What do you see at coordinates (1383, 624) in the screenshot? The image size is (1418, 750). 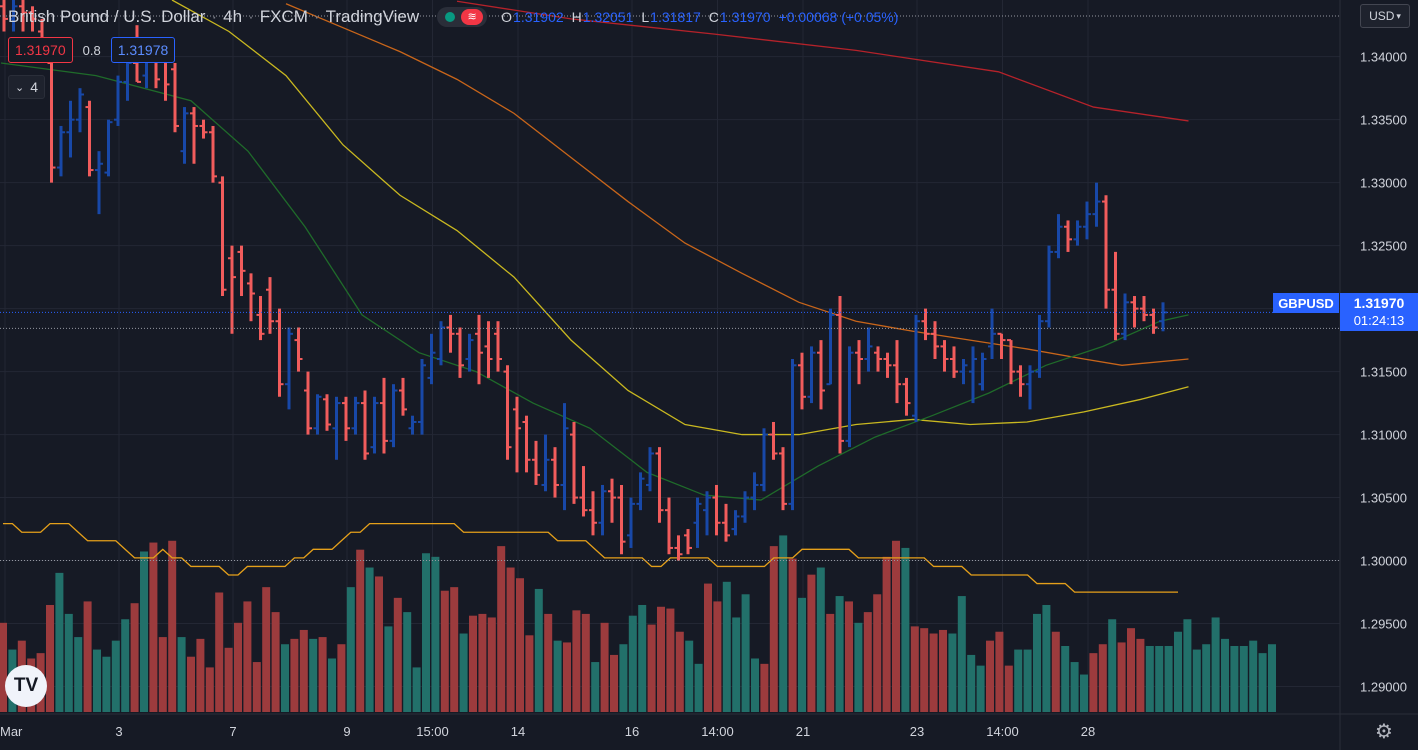 I see `price-tick-label: 1.29500` at bounding box center [1383, 624].